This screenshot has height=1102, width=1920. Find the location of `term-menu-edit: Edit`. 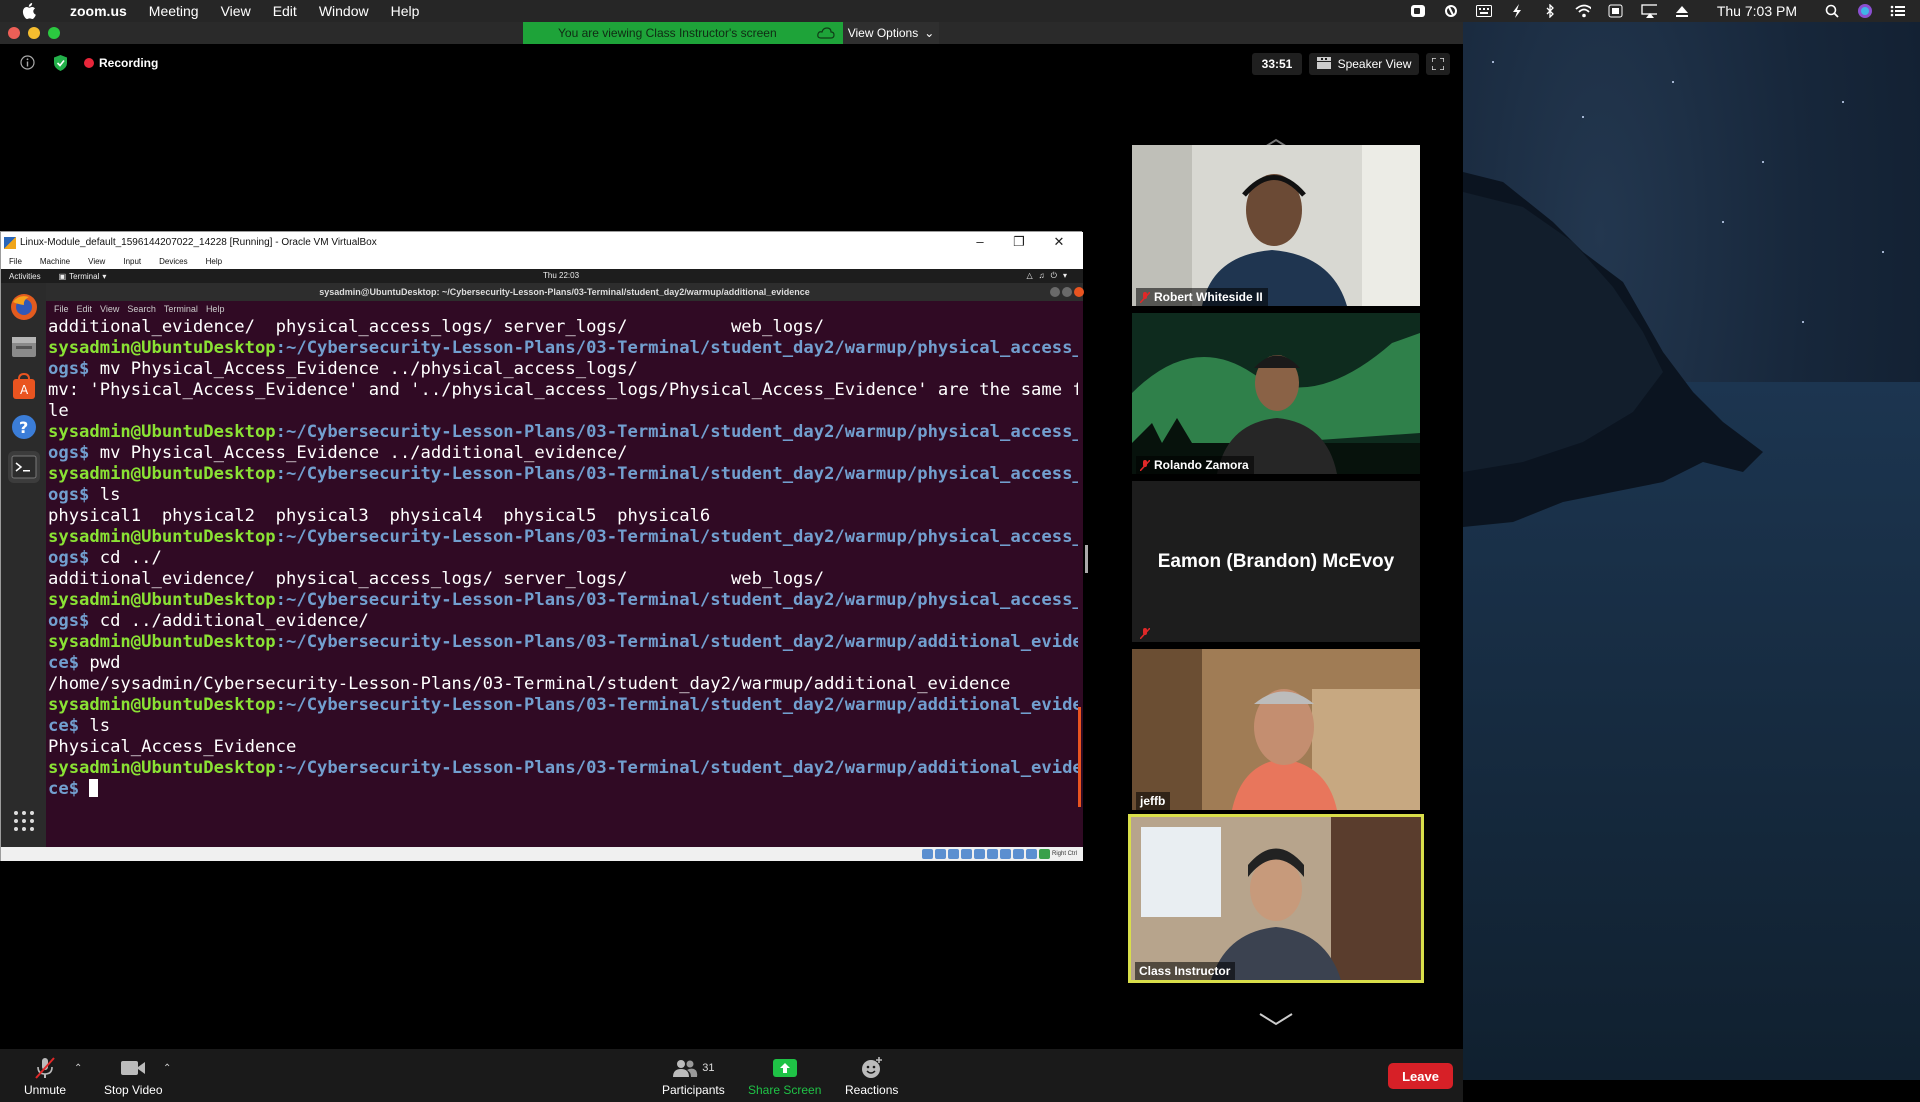

term-menu-edit: Edit is located at coordinates (85, 309).